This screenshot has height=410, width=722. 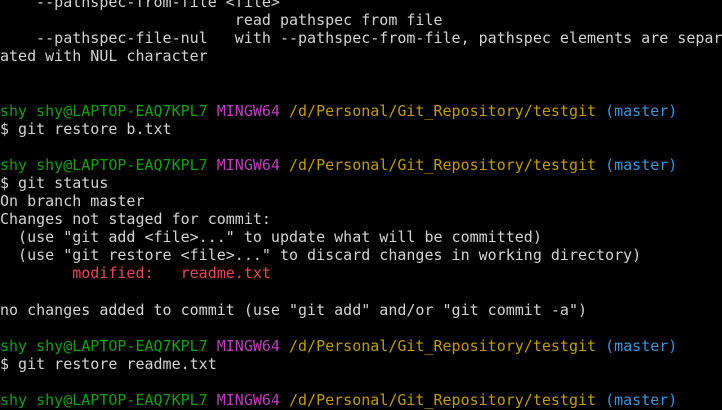 What do you see at coordinates (104, 56) in the screenshot?
I see `output-text: ated with NUL character` at bounding box center [104, 56].